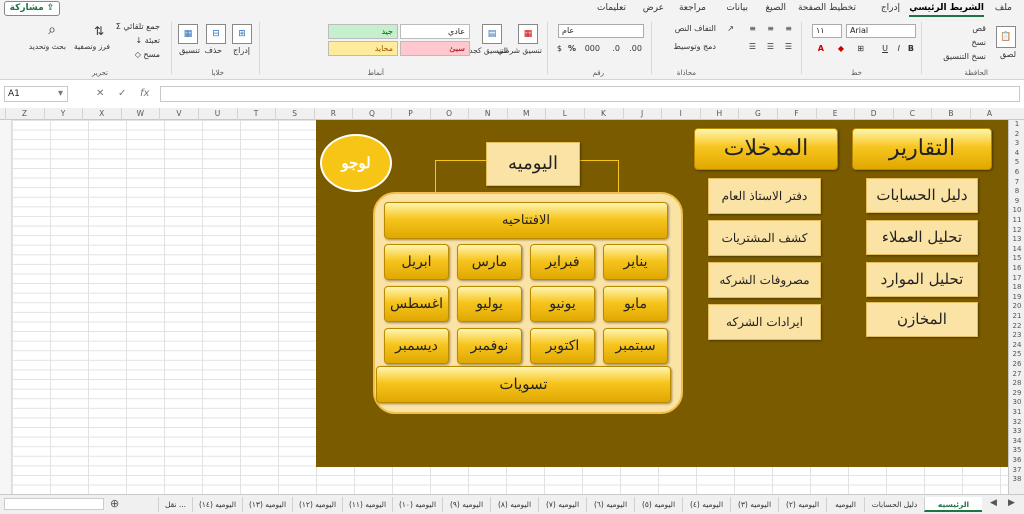  I want to click on row-header: 15, so click(1016, 259).